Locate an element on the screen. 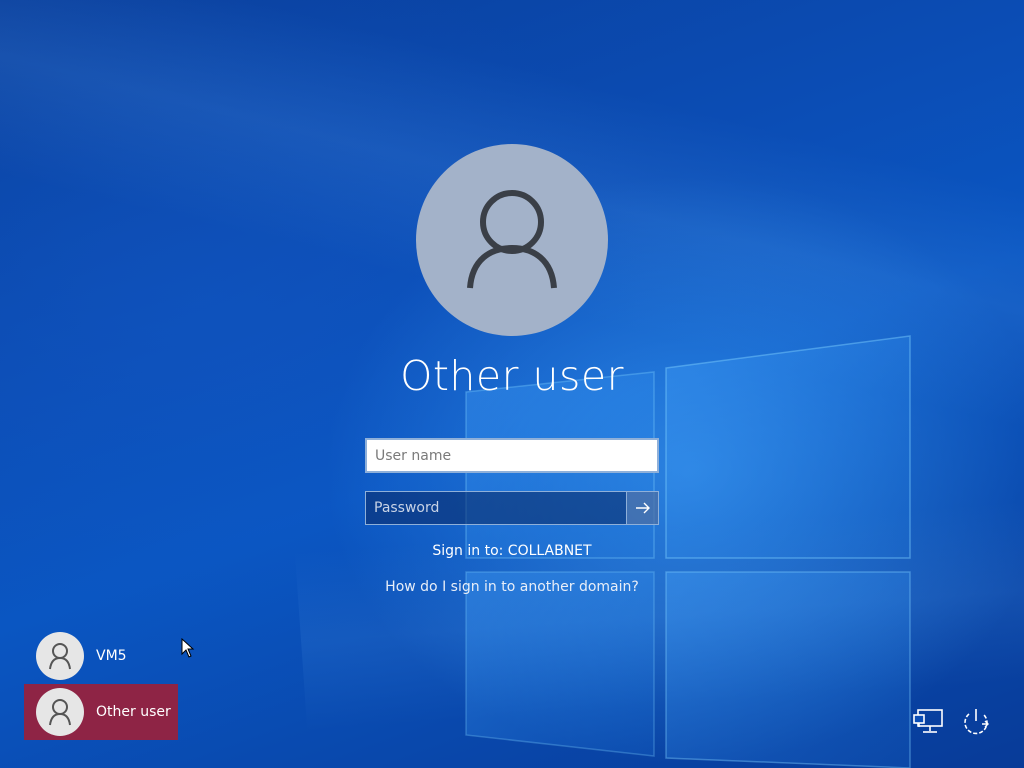 The image size is (1024, 768). user-tile-other-user: Other user is located at coordinates (101, 712).